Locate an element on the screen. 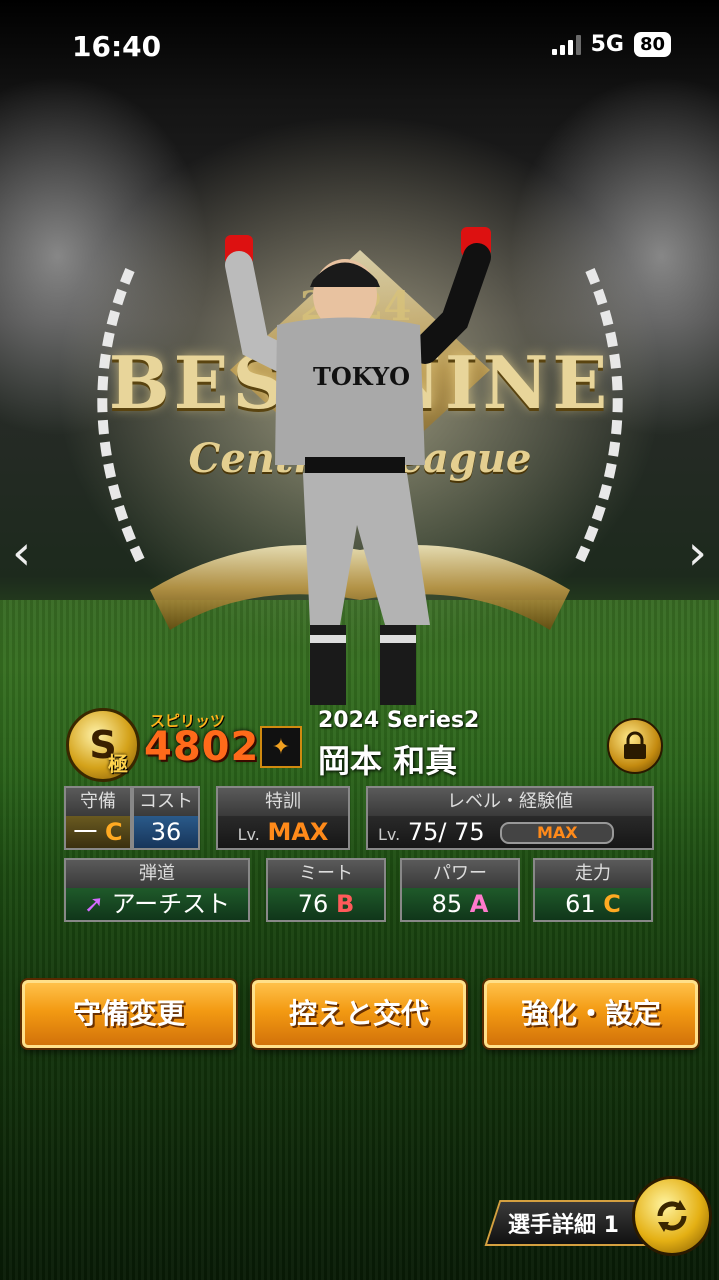 This screenshot has height=1280, width=719. level-label: レベル・経験値 is located at coordinates (510, 802).